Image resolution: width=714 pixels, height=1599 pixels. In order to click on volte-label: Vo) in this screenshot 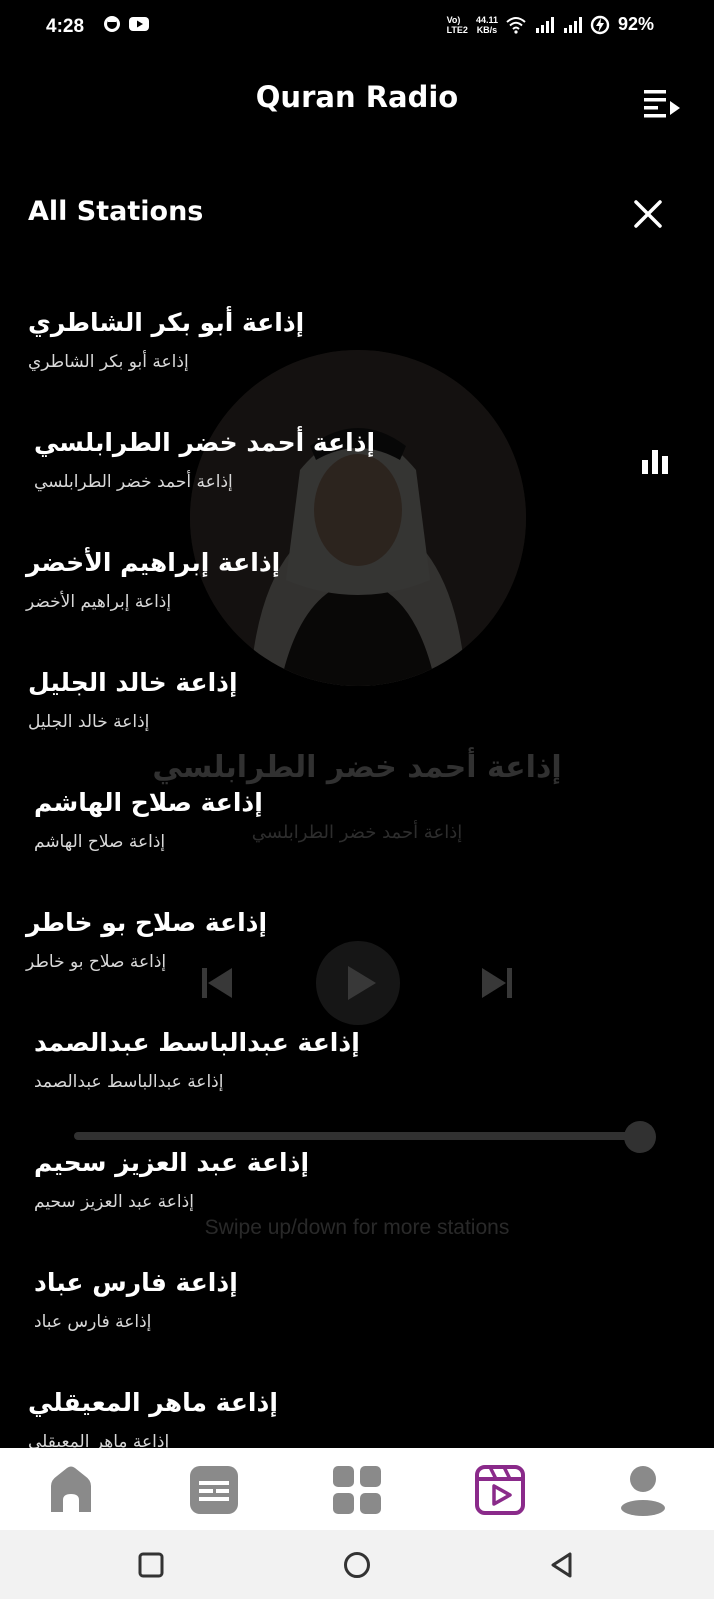, I will do `click(453, 19)`.